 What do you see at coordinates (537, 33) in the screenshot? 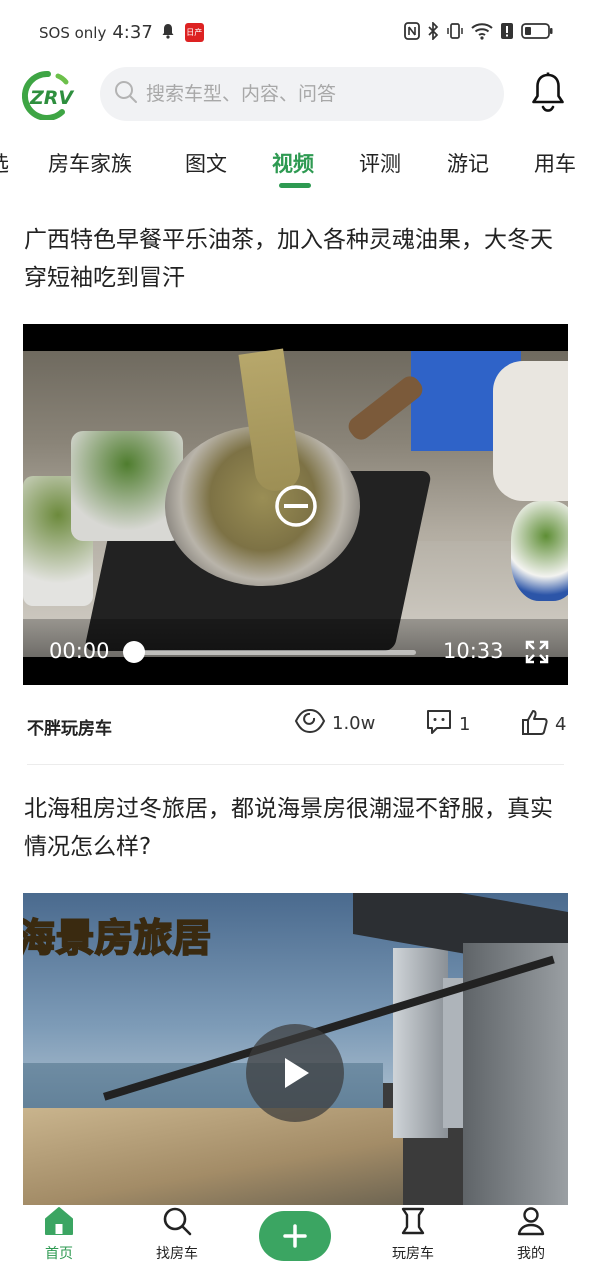
I see `battery-icon` at bounding box center [537, 33].